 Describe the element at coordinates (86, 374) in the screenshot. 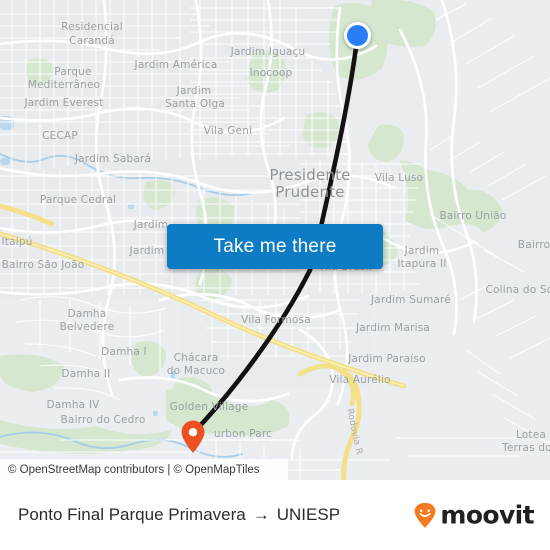

I see `map-label: Damha II` at that location.